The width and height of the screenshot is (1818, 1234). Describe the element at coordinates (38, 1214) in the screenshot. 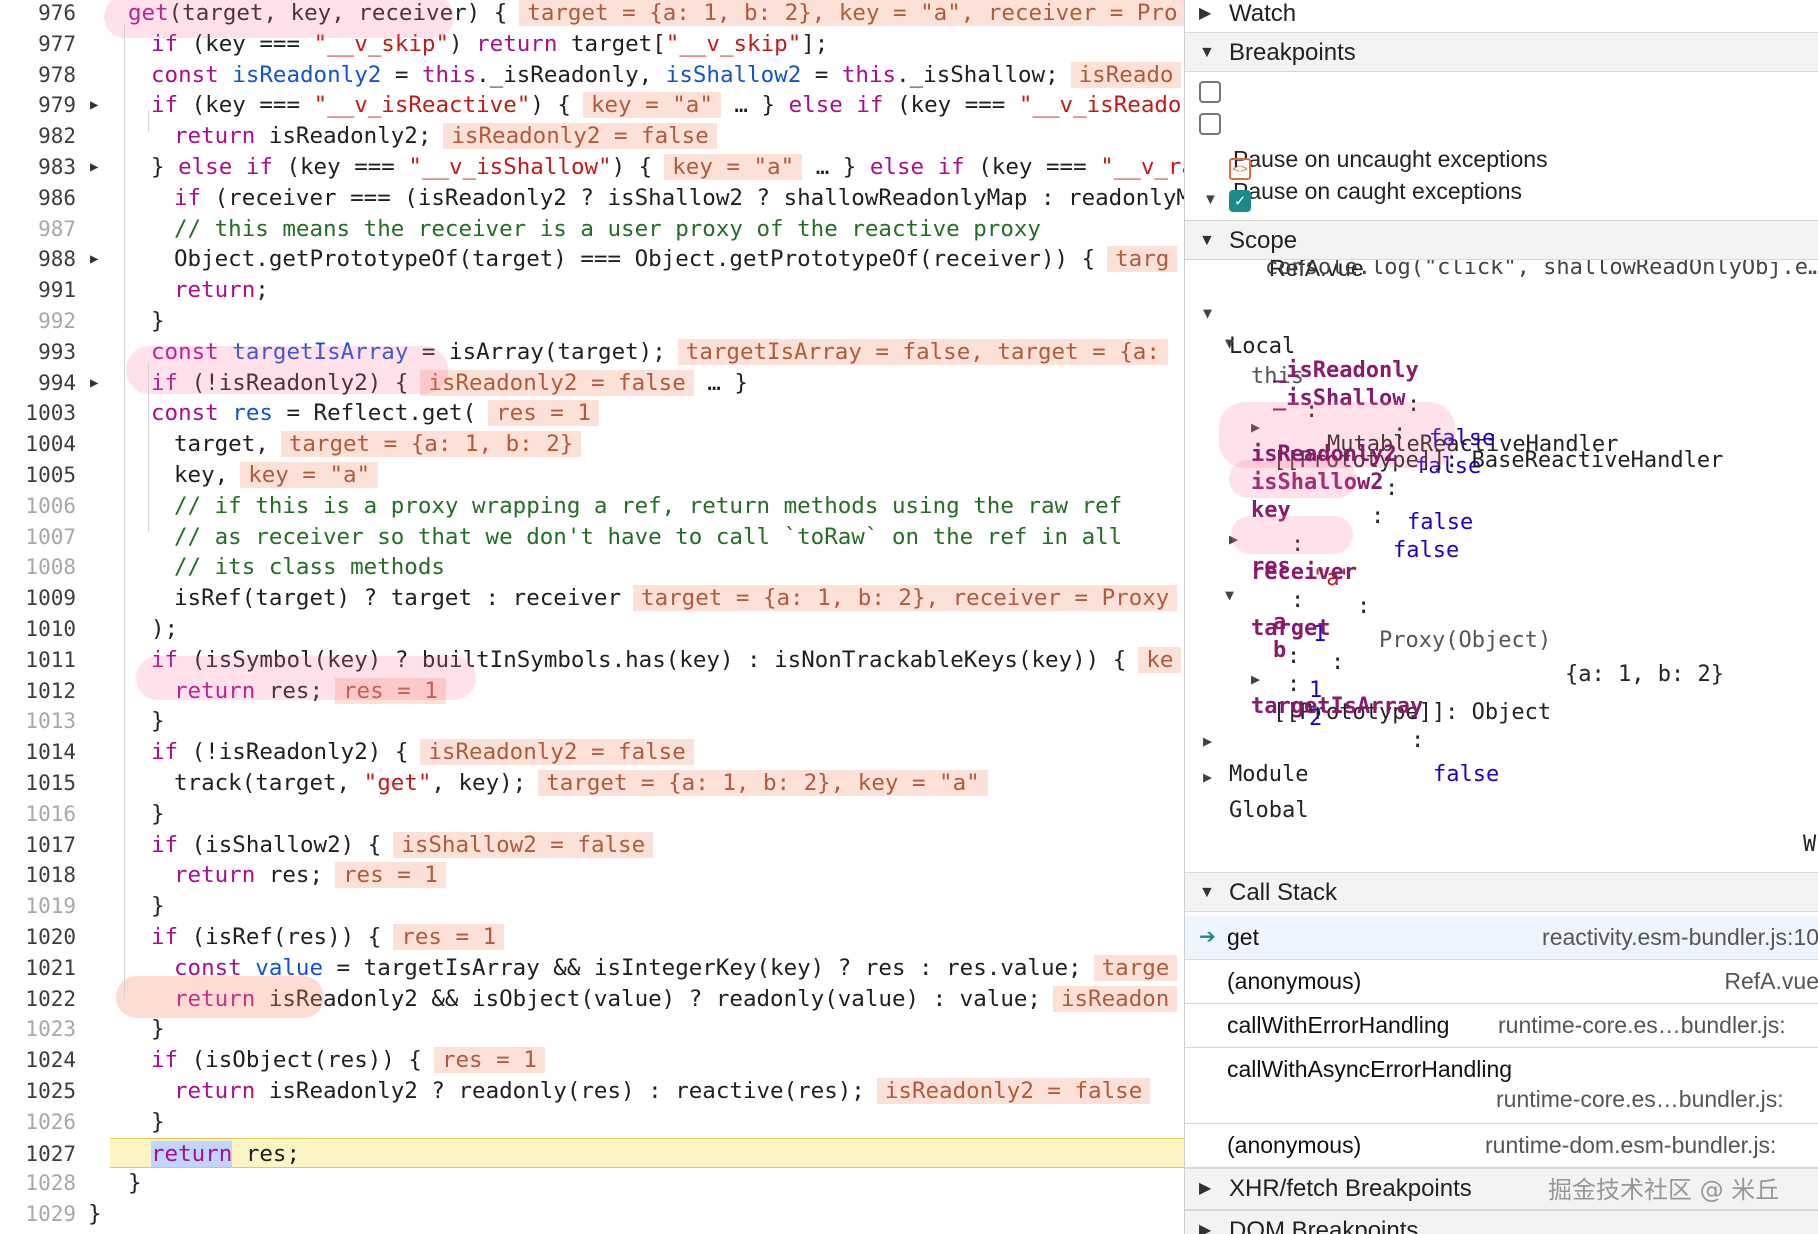

I see `line-number: 1029` at that location.